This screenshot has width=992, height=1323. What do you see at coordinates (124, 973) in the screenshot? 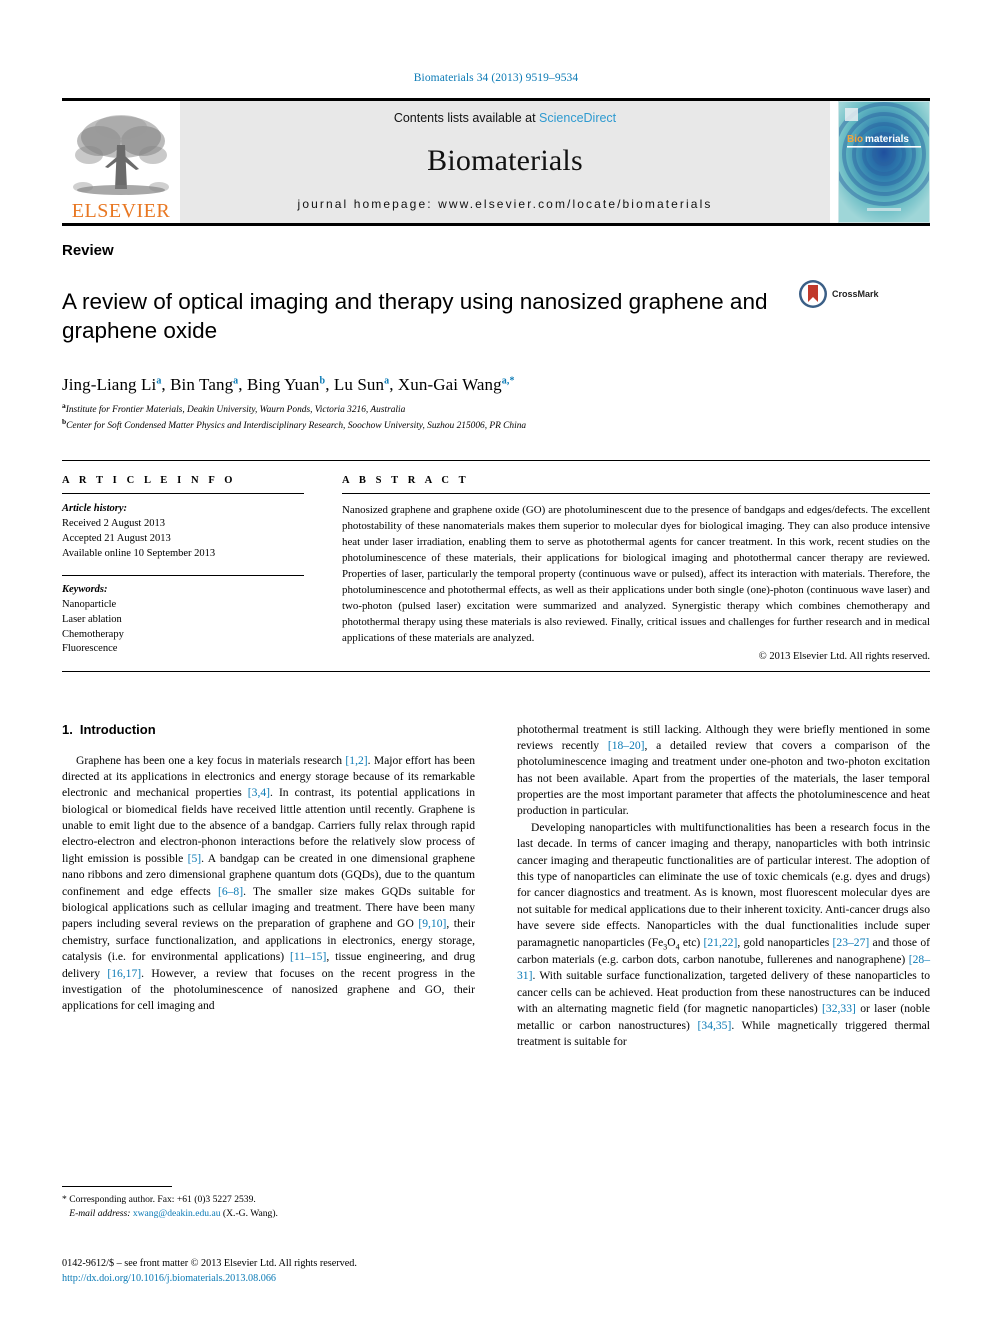
I see `citation-ref: [16,17]` at bounding box center [124, 973].